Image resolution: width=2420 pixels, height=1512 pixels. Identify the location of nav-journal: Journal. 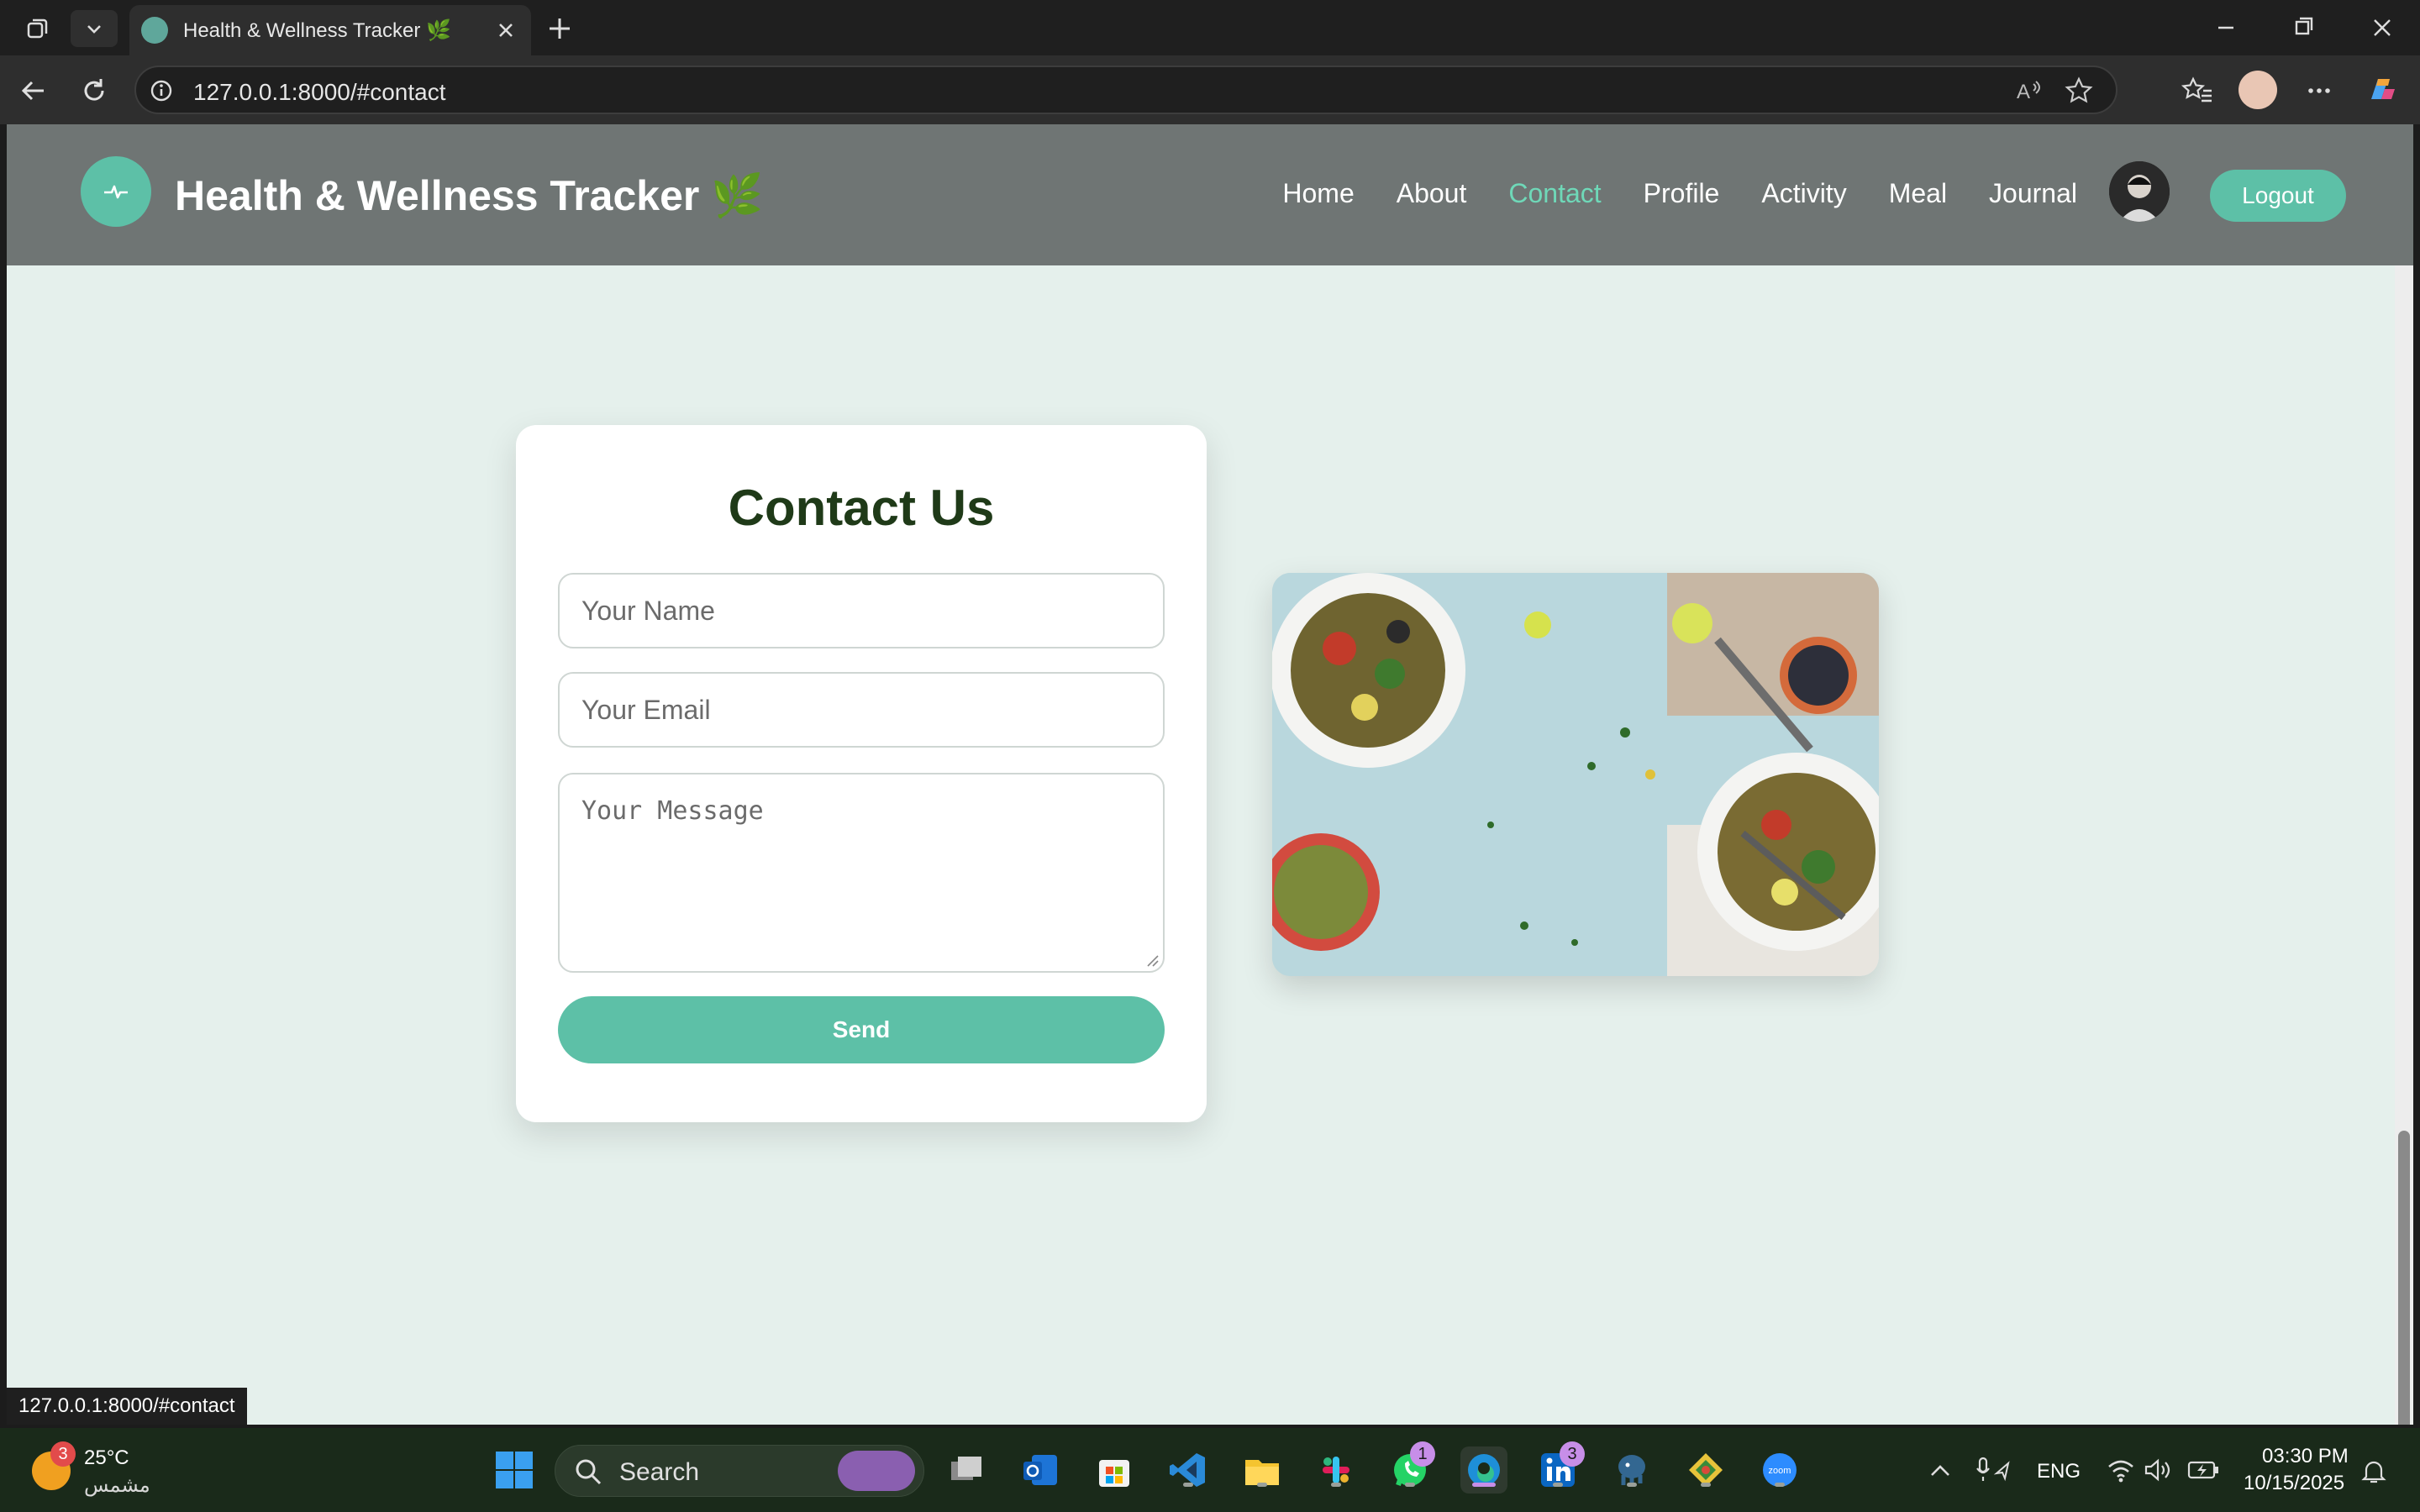
(2033, 193).